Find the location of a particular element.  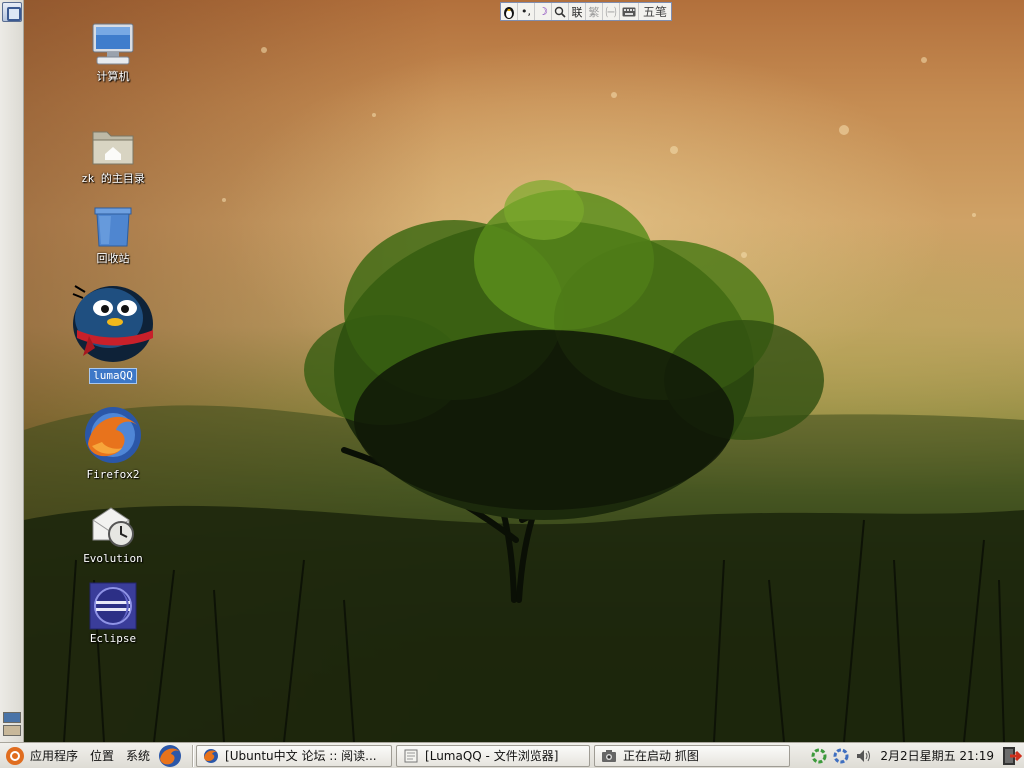

taskbar-button-label: [LumaQQ - 文件浏览器] is located at coordinates (492, 756).